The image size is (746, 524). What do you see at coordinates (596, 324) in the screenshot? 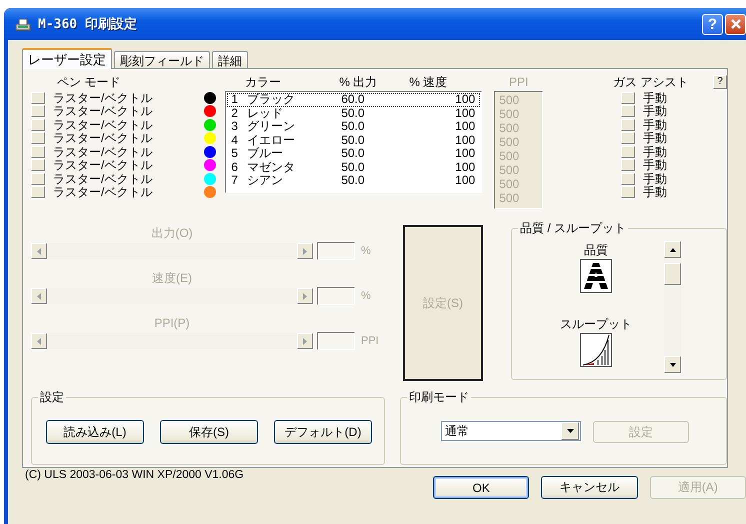
I see `throughput-label: スループット` at bounding box center [596, 324].